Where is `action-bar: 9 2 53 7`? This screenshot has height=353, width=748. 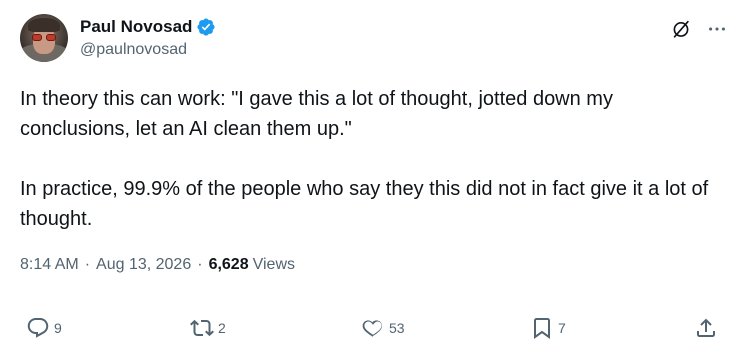
action-bar: 9 2 53 7 is located at coordinates (374, 328).